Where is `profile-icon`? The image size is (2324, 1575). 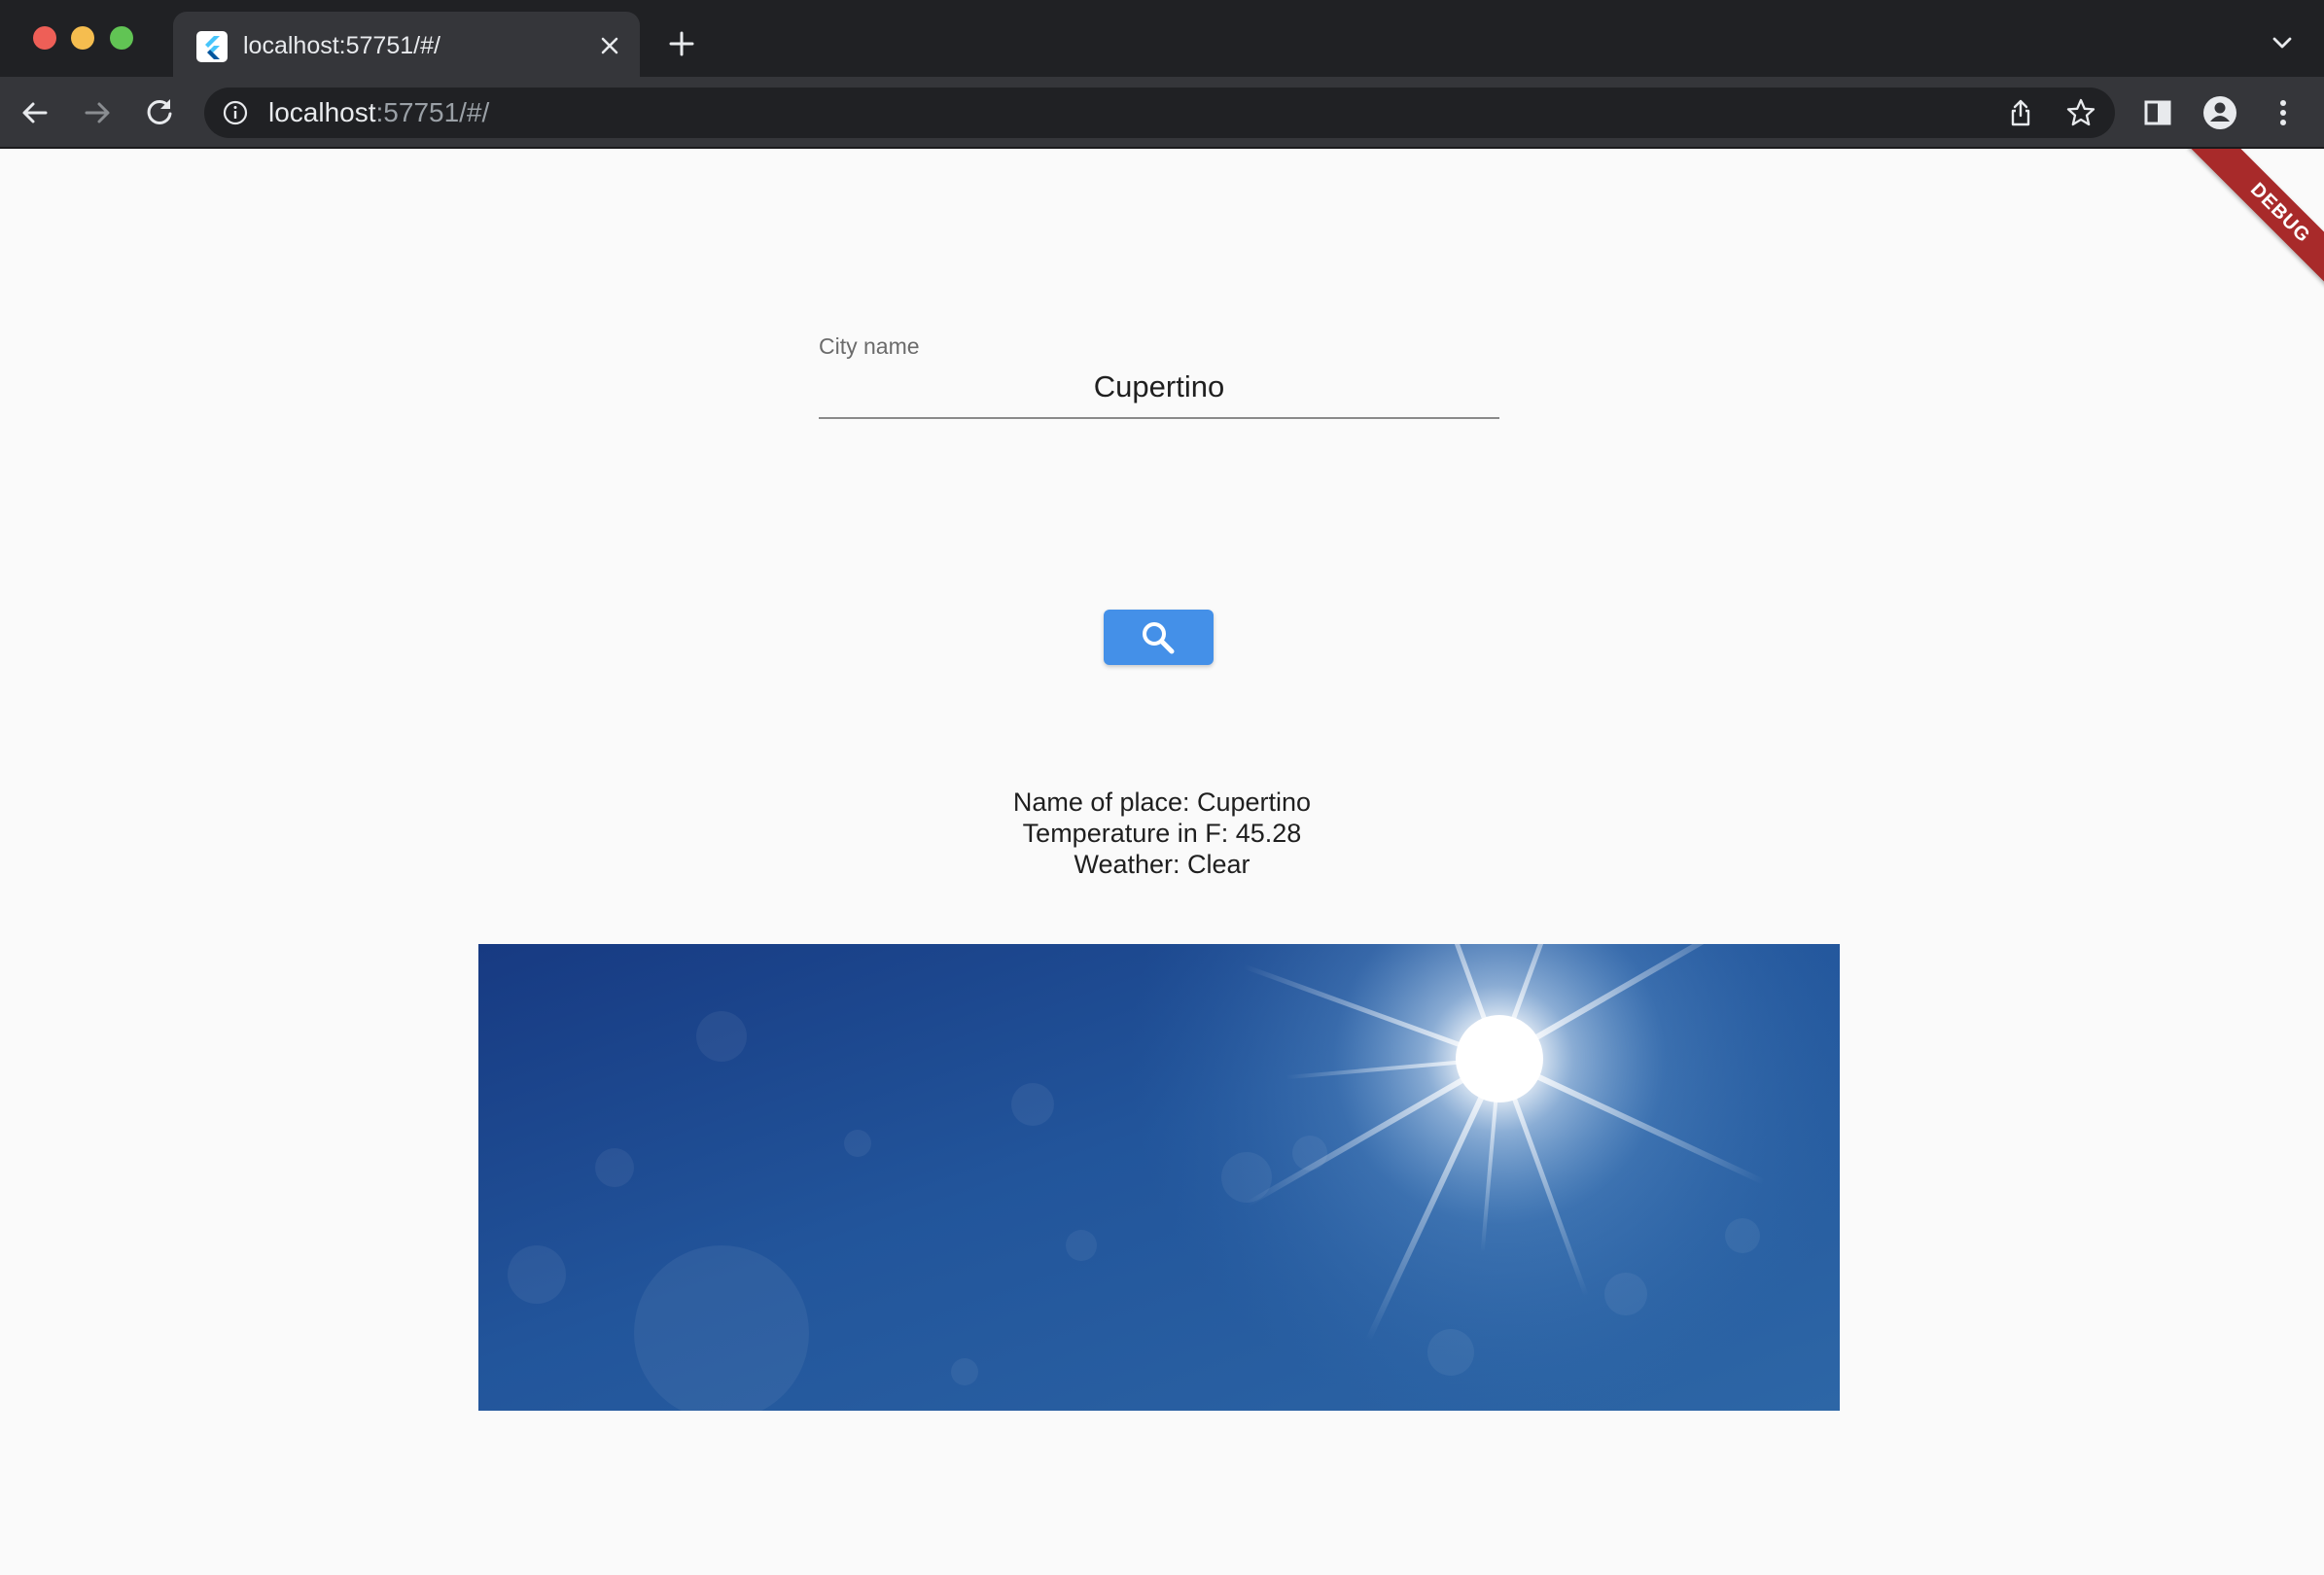 profile-icon is located at coordinates (2219, 112).